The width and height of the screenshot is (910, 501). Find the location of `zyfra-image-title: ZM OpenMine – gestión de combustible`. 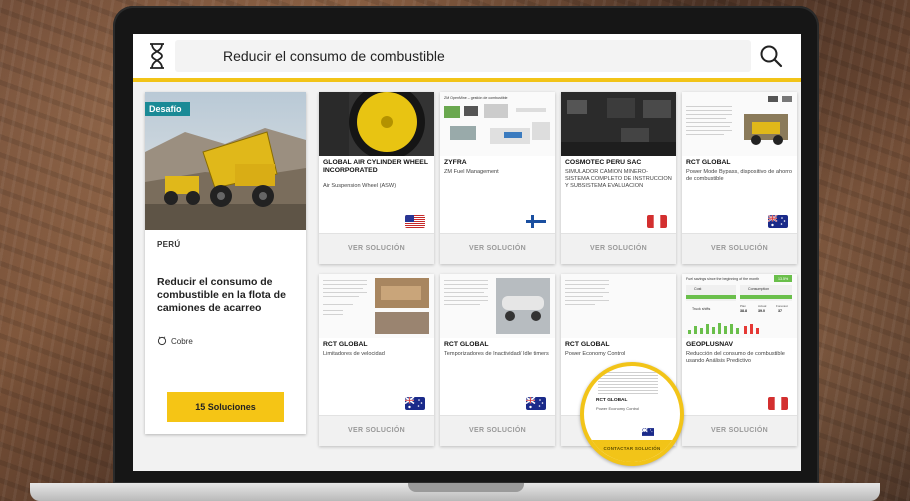

zyfra-image-title: ZM OpenMine – gestión de combustible is located at coordinates (476, 98).